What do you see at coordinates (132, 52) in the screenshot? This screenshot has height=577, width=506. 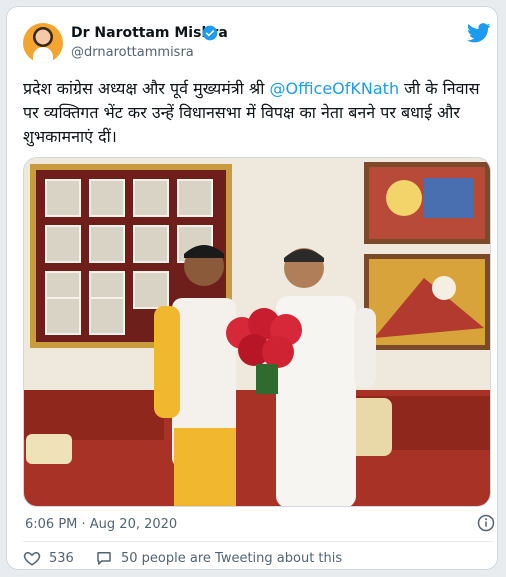 I see `user-handle: @drnarottammisra` at bounding box center [132, 52].